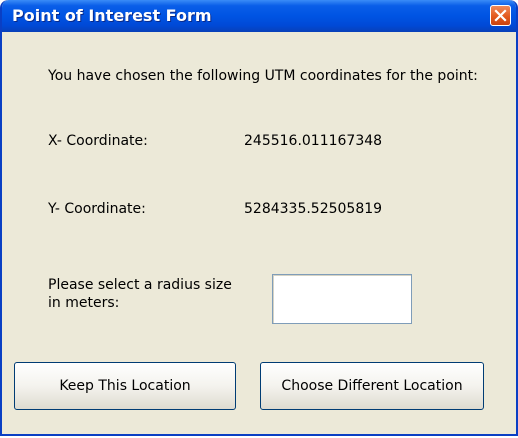 Image resolution: width=518 pixels, height=438 pixels. I want to click on y-coordinate-label: Y- Coordinate:, so click(97, 209).